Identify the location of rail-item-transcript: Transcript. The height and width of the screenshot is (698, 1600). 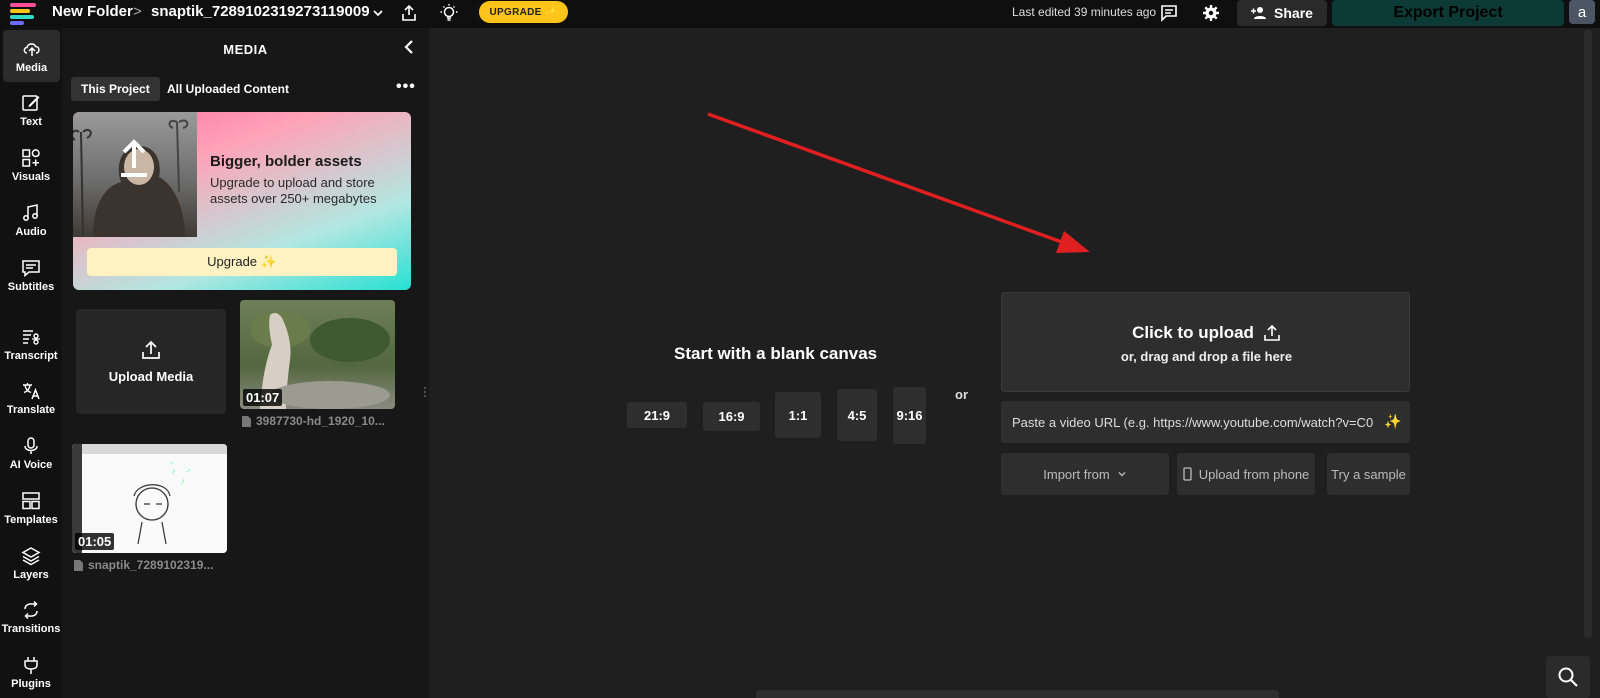
(31, 344).